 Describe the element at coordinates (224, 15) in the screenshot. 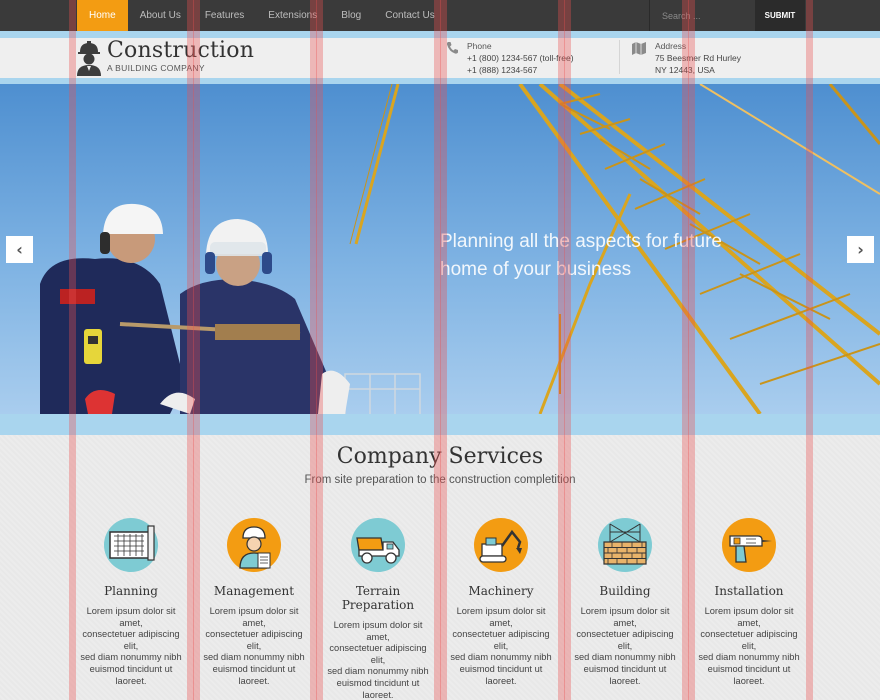

I see `nav-features: Features` at that location.